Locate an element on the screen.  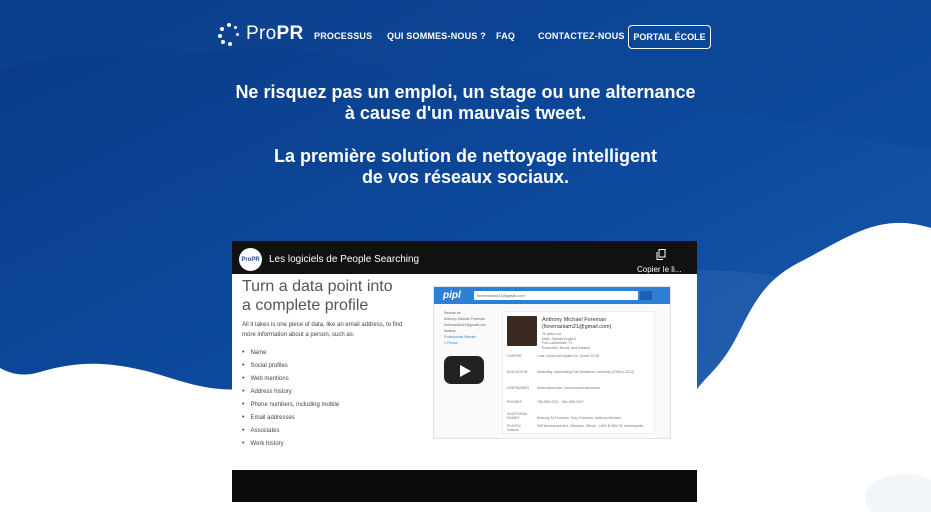
profile-row-label: PHONES is located at coordinates (514, 402).